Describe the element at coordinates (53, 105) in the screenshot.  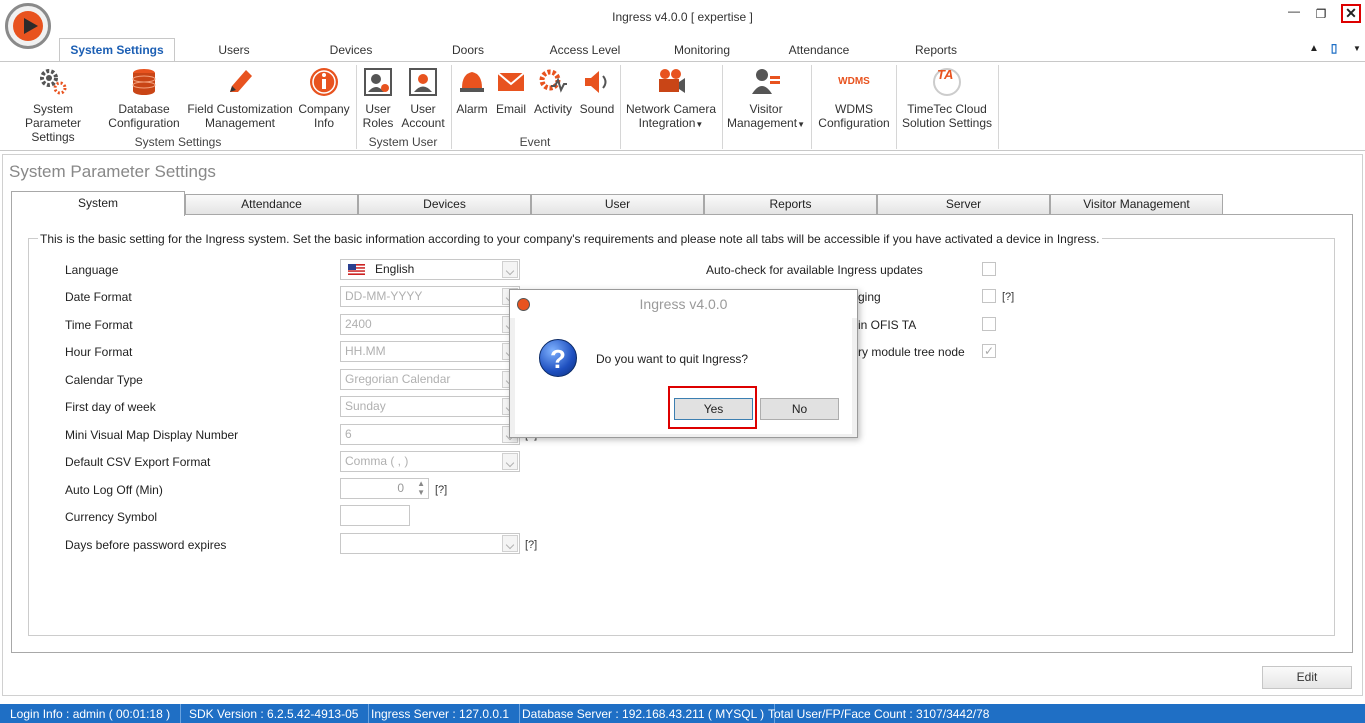
I see `system-parameter-settings-button: System Parameter Settings` at that location.